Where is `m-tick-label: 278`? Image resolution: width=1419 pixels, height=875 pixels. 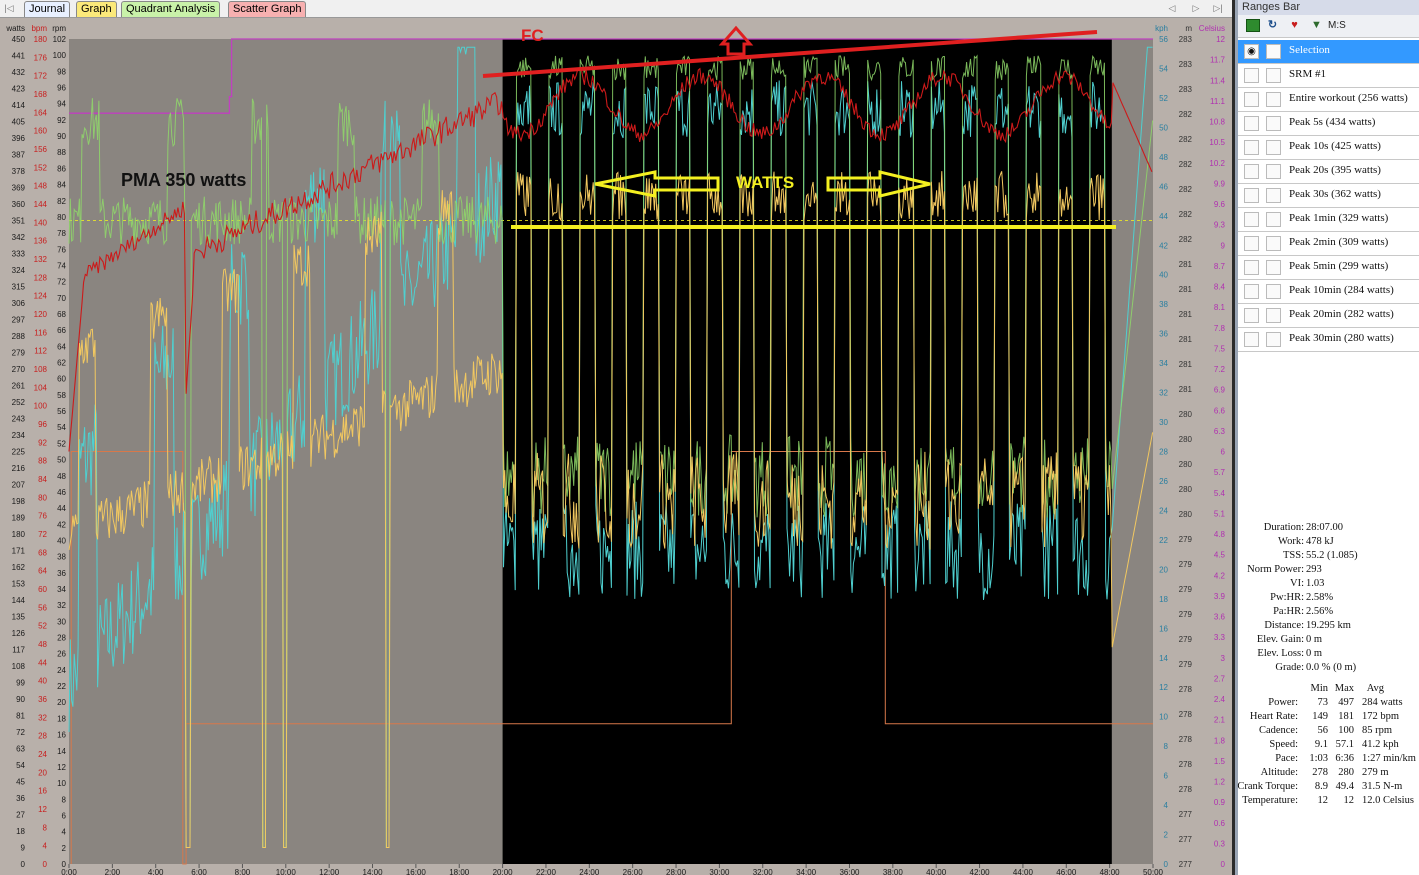 m-tick-label: 278 is located at coordinates (1186, 789).